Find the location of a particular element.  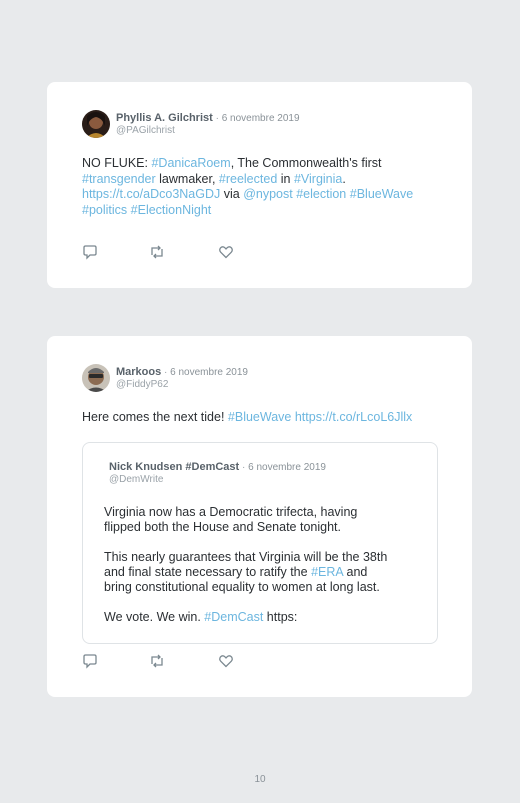

hashtag-link: #DanicaRoem is located at coordinates (190, 163).